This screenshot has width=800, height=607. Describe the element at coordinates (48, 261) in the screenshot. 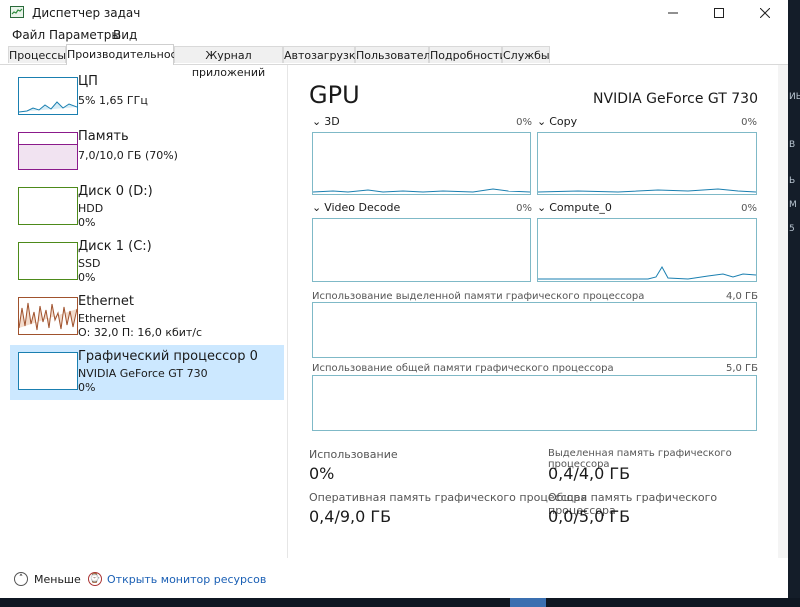

I see `disk1-thumbnail` at that location.